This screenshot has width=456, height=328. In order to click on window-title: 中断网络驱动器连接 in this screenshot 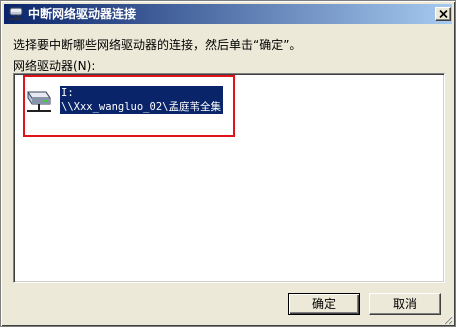, I will do `click(82, 14)`.